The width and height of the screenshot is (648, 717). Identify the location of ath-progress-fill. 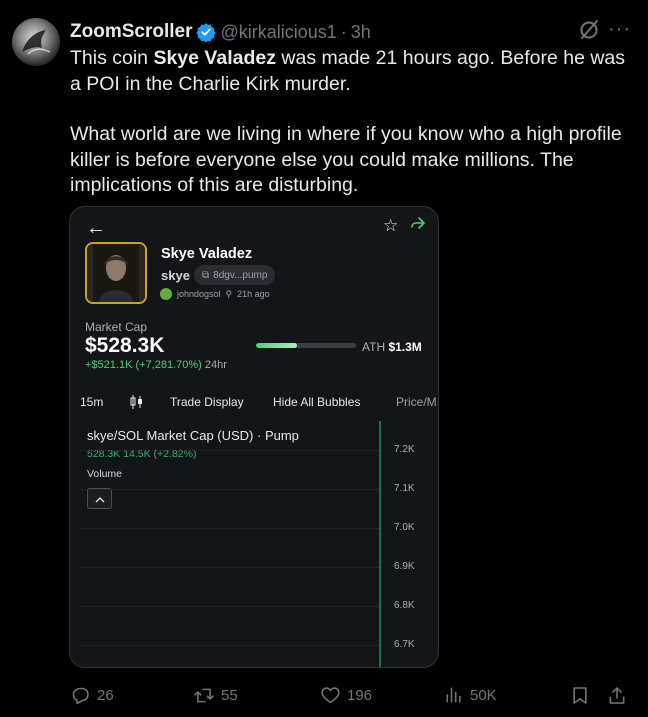
(276, 345).